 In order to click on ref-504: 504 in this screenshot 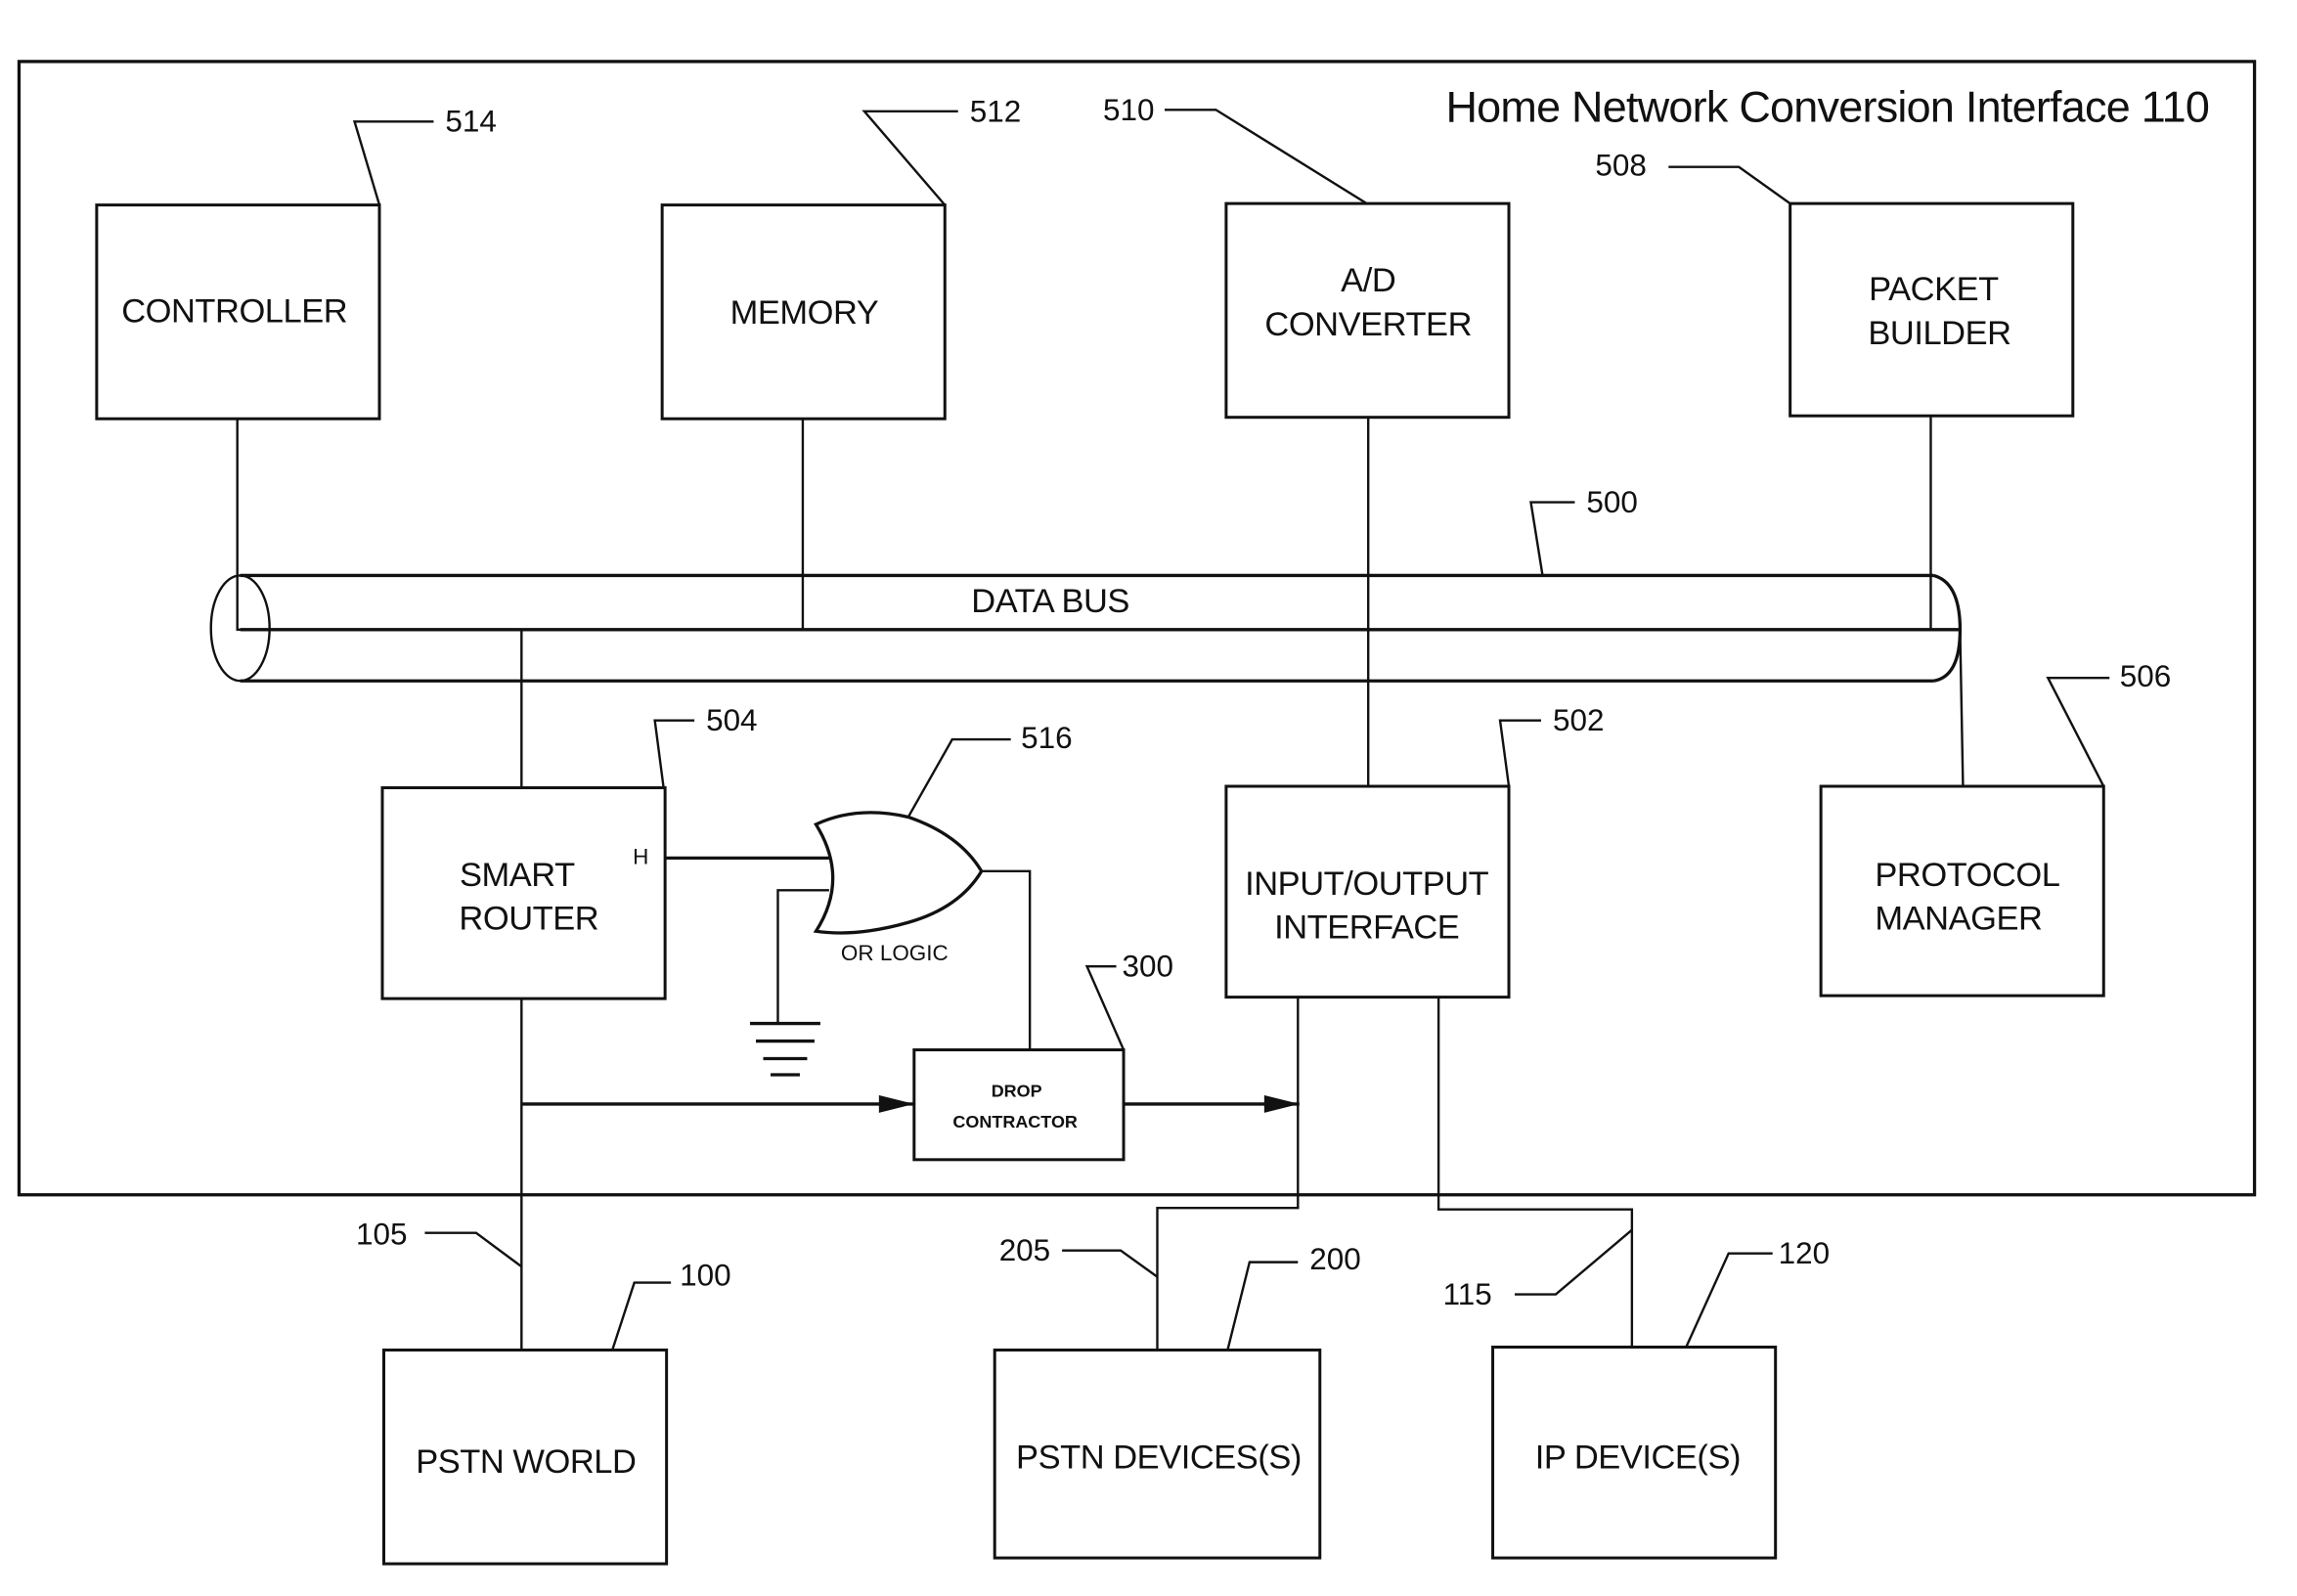, I will do `click(731, 720)`.